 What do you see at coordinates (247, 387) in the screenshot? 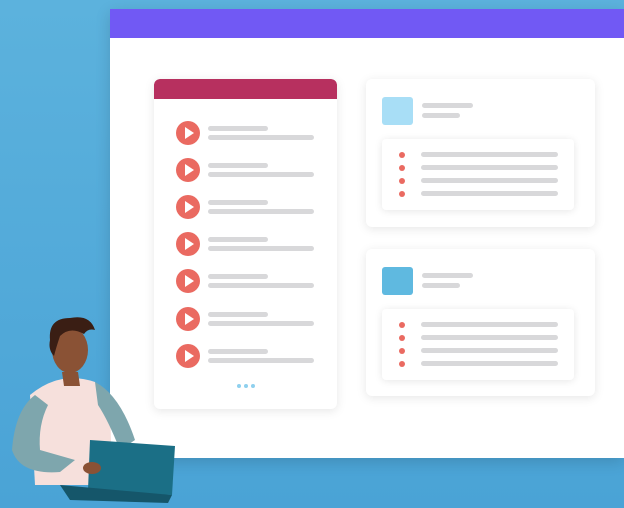
I see `ellipsis-icon` at bounding box center [247, 387].